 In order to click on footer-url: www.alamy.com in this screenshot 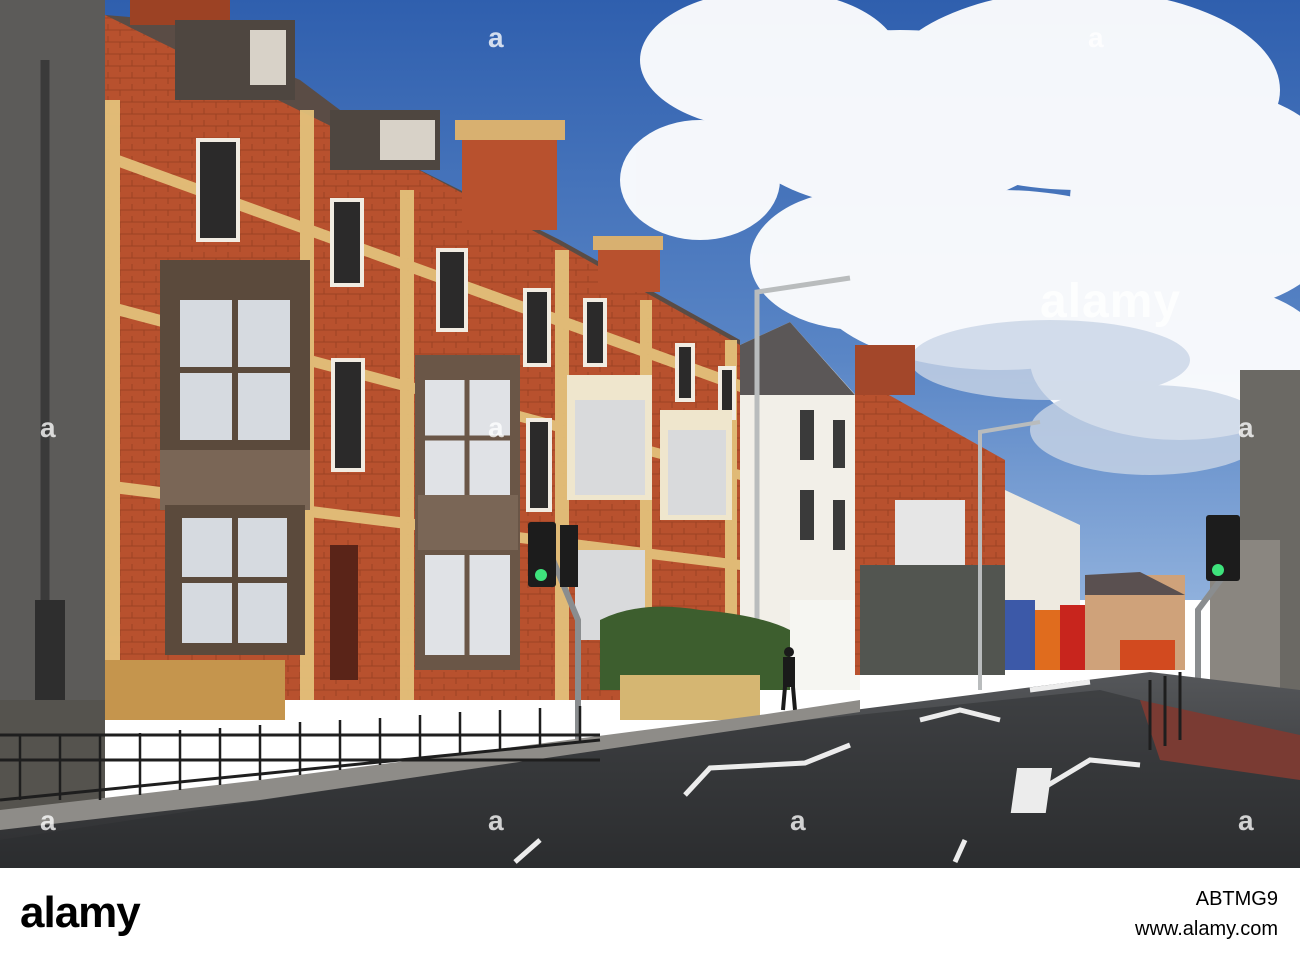, I will do `click(1206, 929)`.